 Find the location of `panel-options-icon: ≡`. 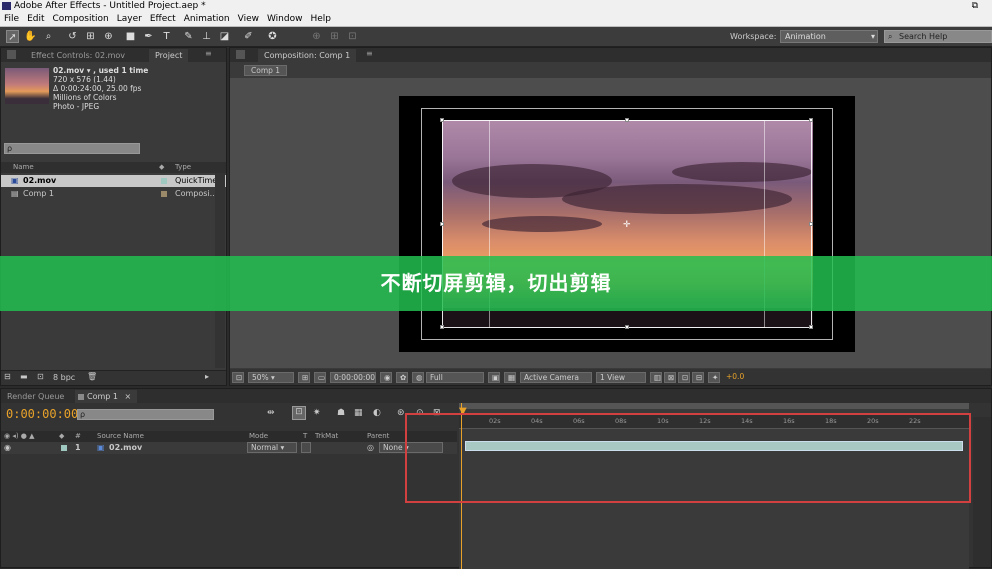

panel-options-icon: ≡ is located at coordinates (369, 53).